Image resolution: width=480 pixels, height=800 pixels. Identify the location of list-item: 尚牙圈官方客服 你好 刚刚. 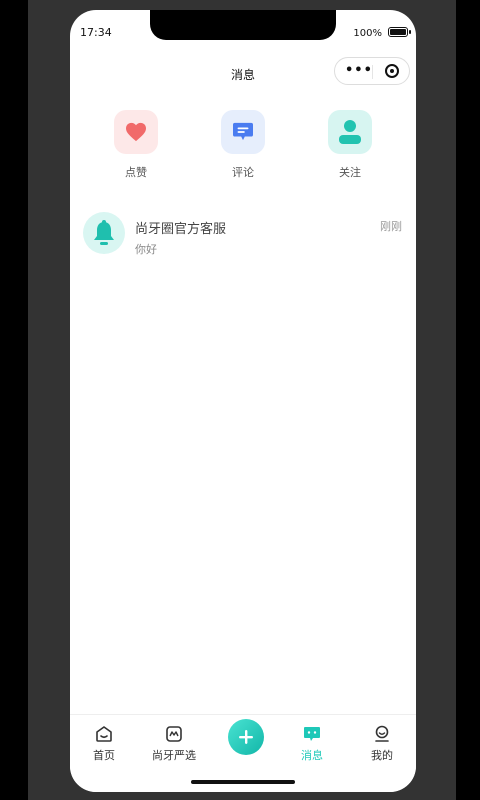
(243, 236).